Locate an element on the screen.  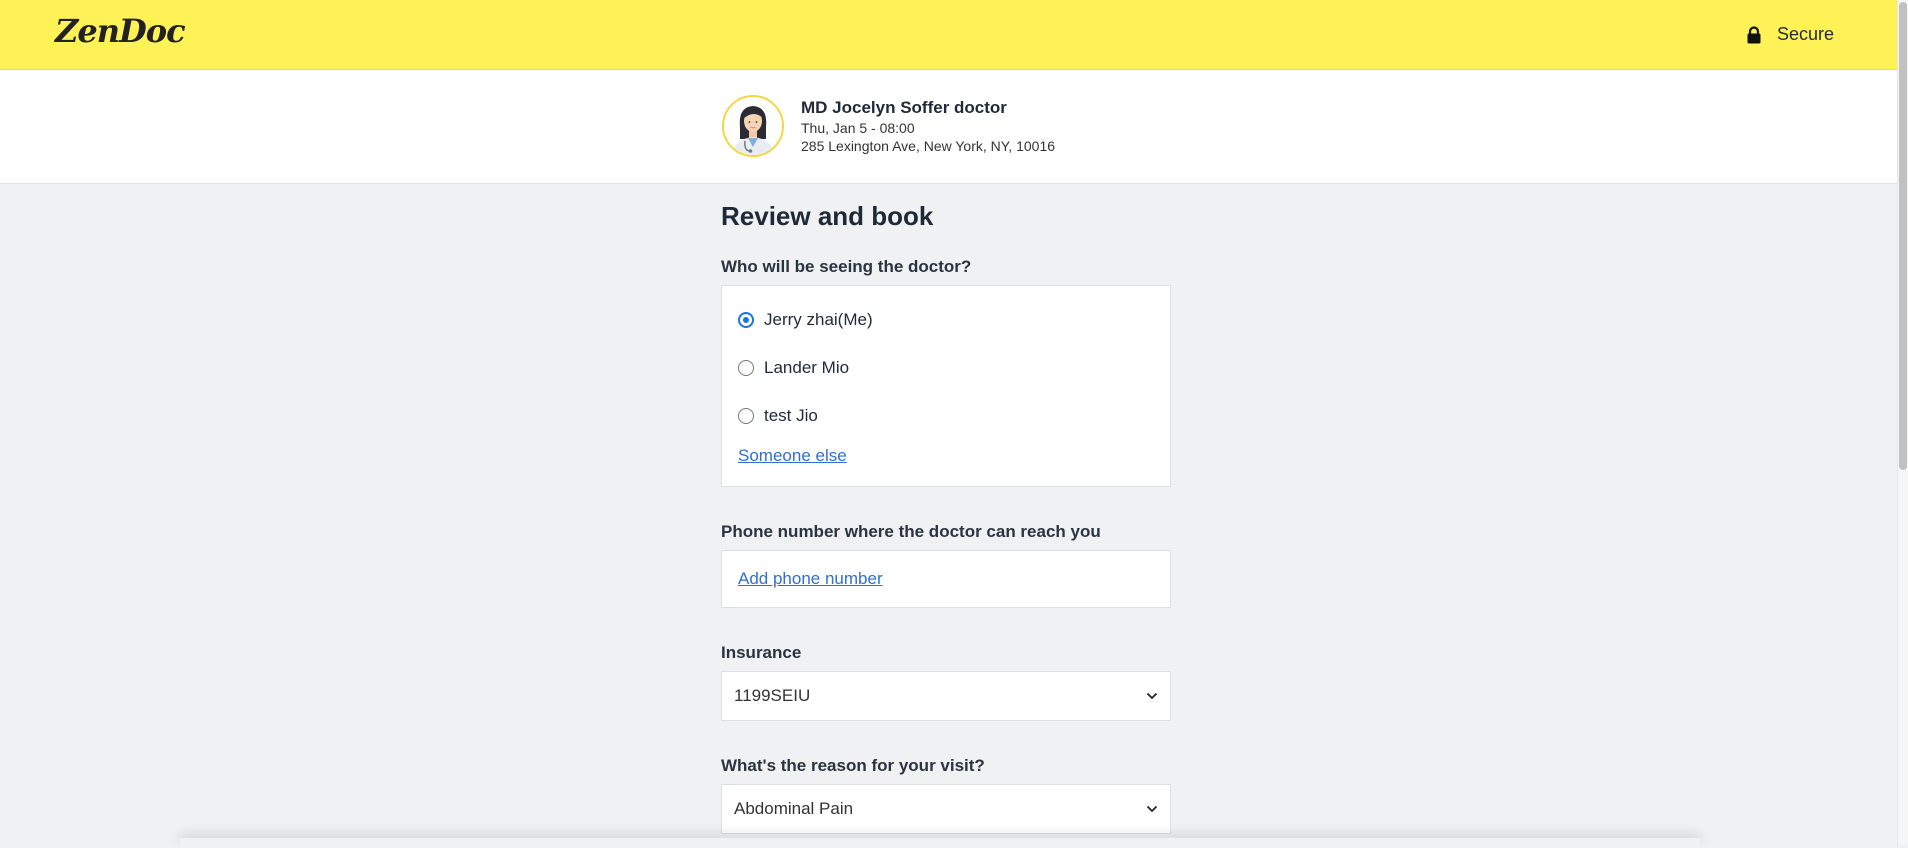
secure-indicator: Secure is located at coordinates (1790, 34).